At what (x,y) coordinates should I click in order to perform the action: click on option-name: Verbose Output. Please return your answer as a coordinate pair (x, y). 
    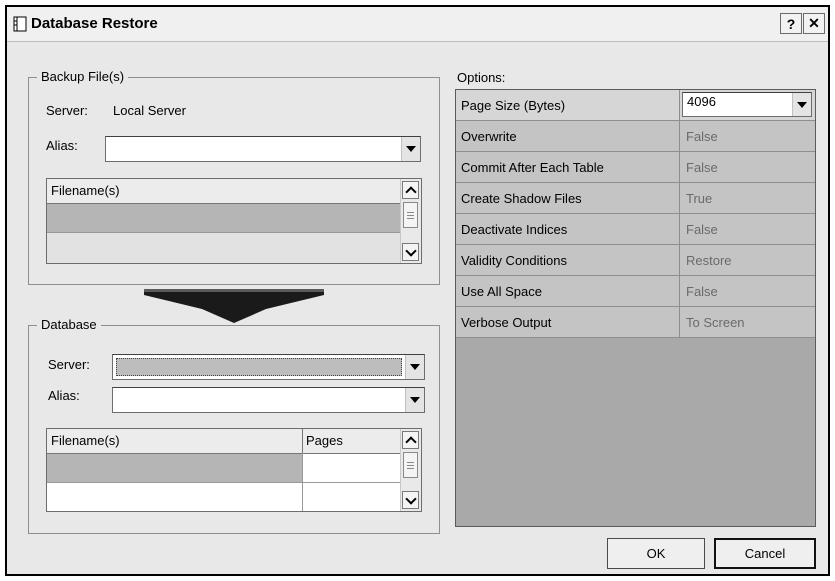
    Looking at the image, I should click on (506, 322).